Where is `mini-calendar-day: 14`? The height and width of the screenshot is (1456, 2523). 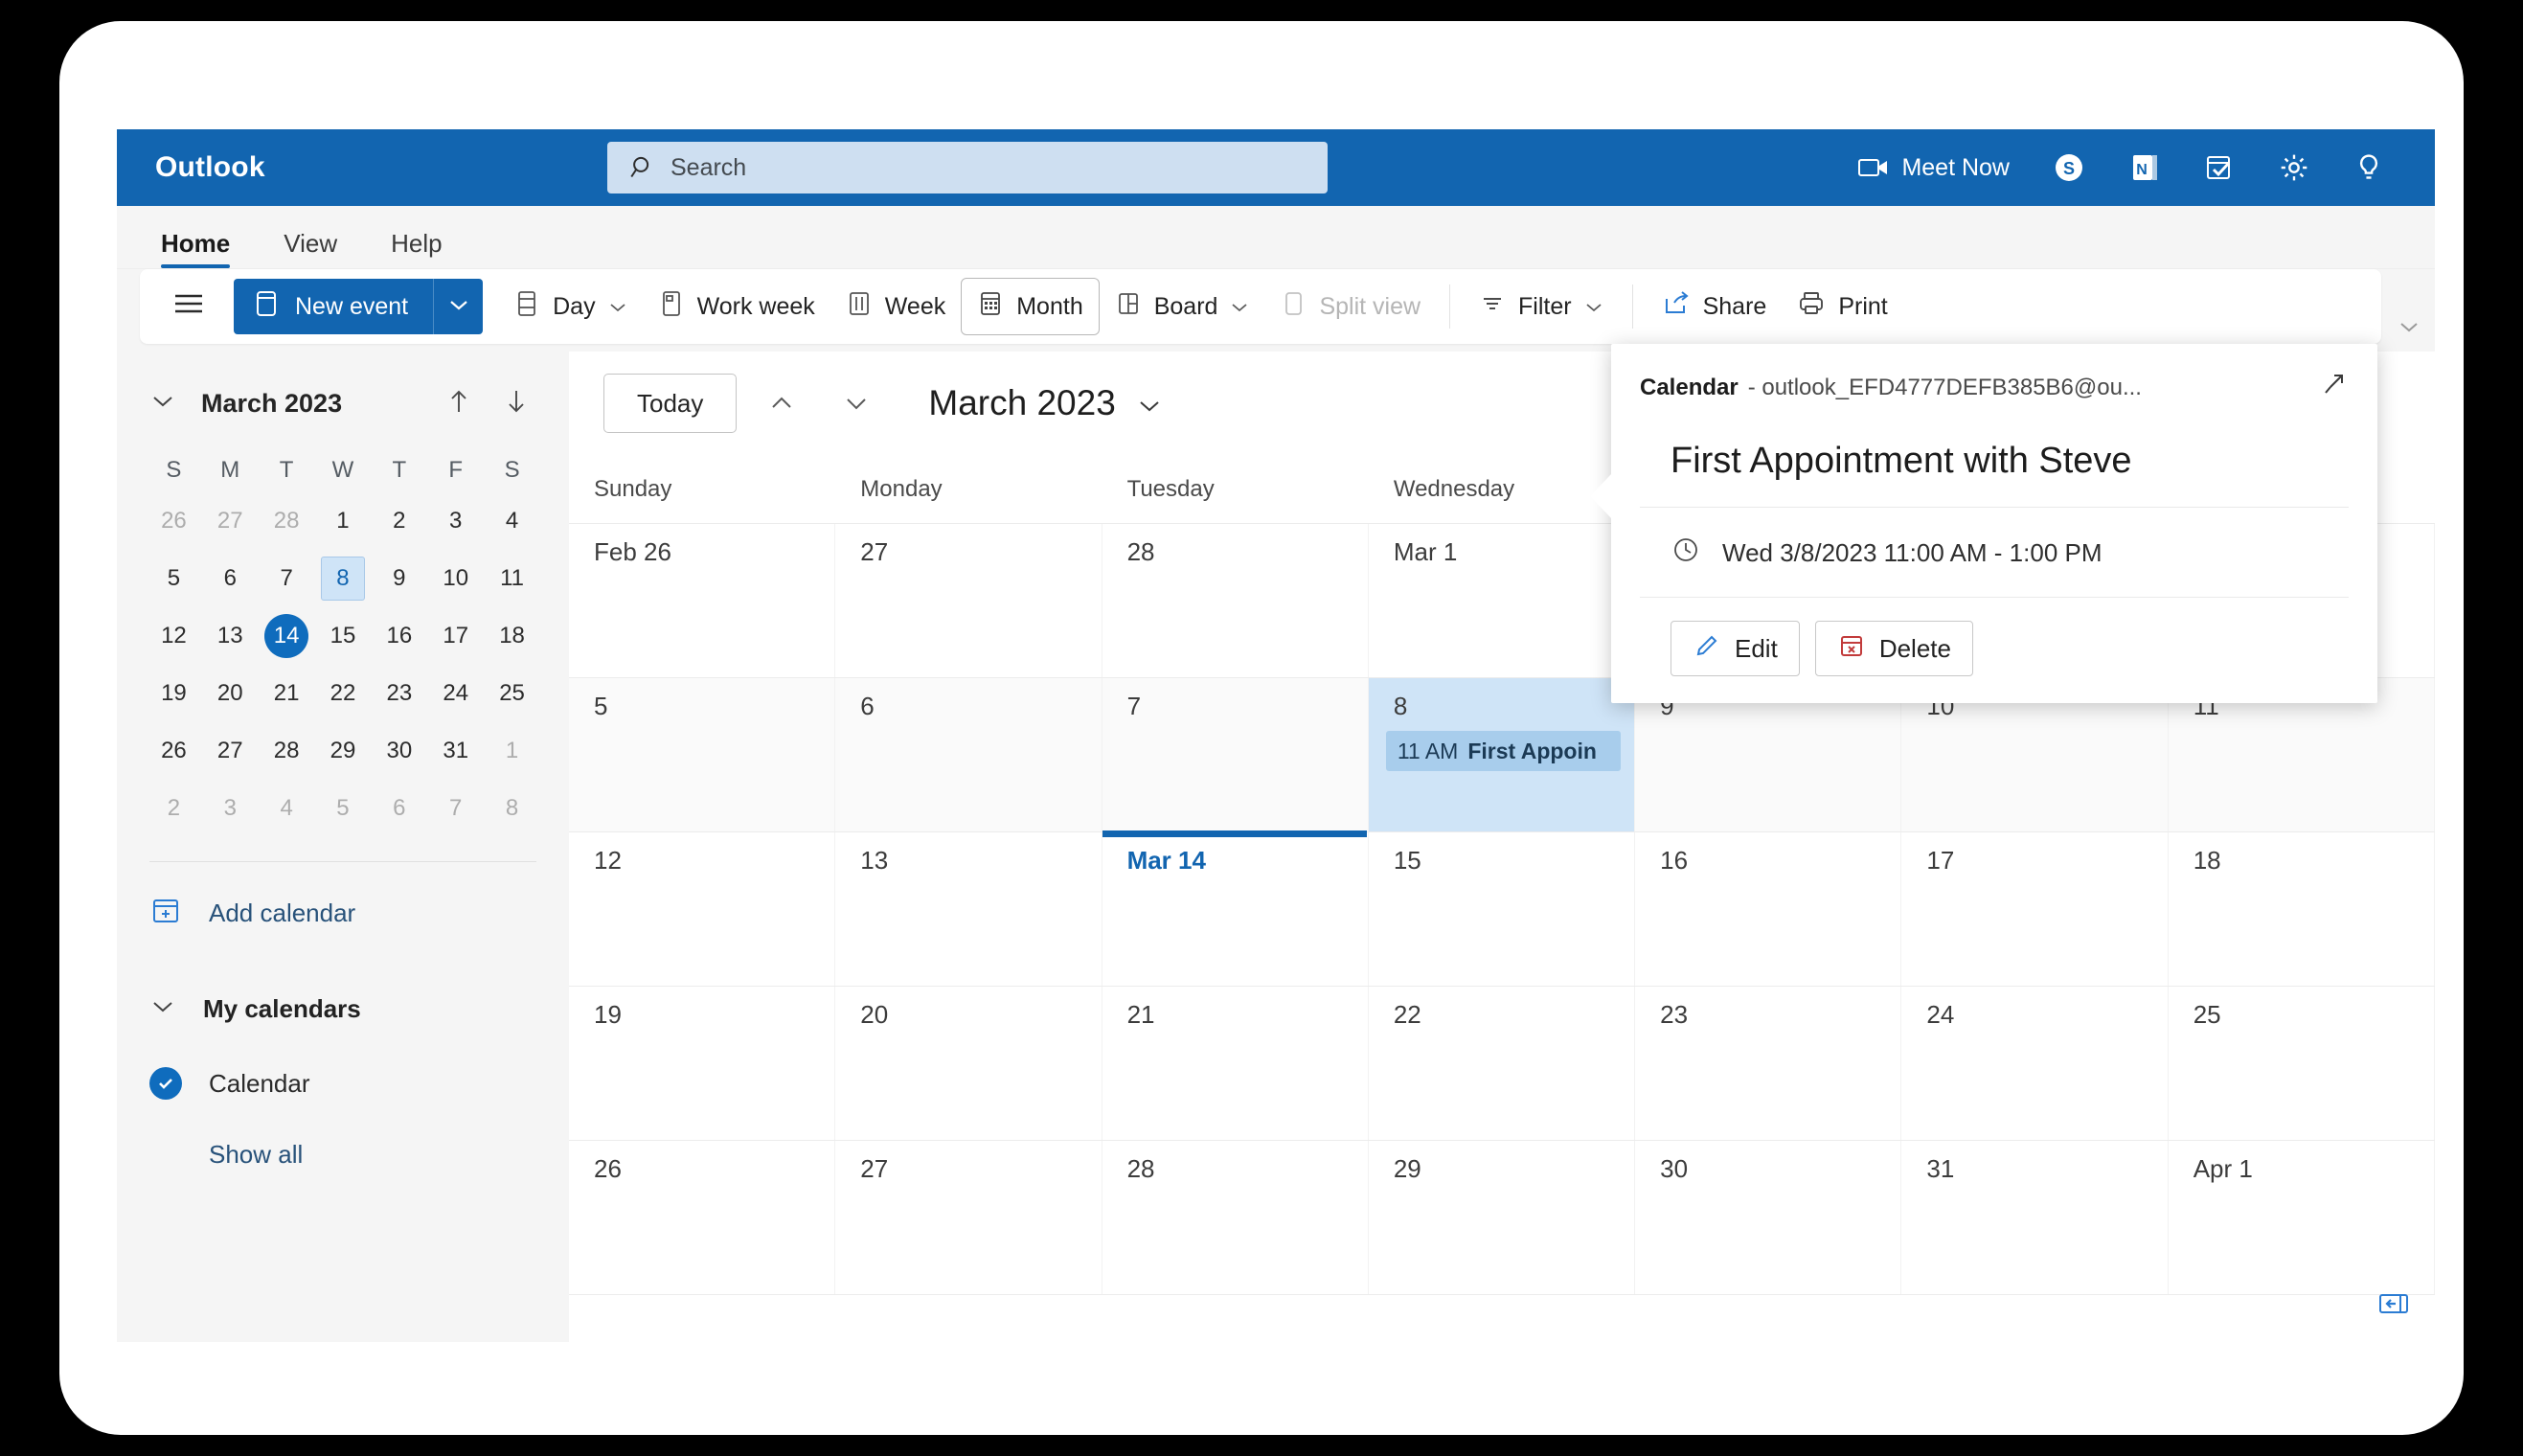
mini-calendar-day: 14 is located at coordinates (287, 636).